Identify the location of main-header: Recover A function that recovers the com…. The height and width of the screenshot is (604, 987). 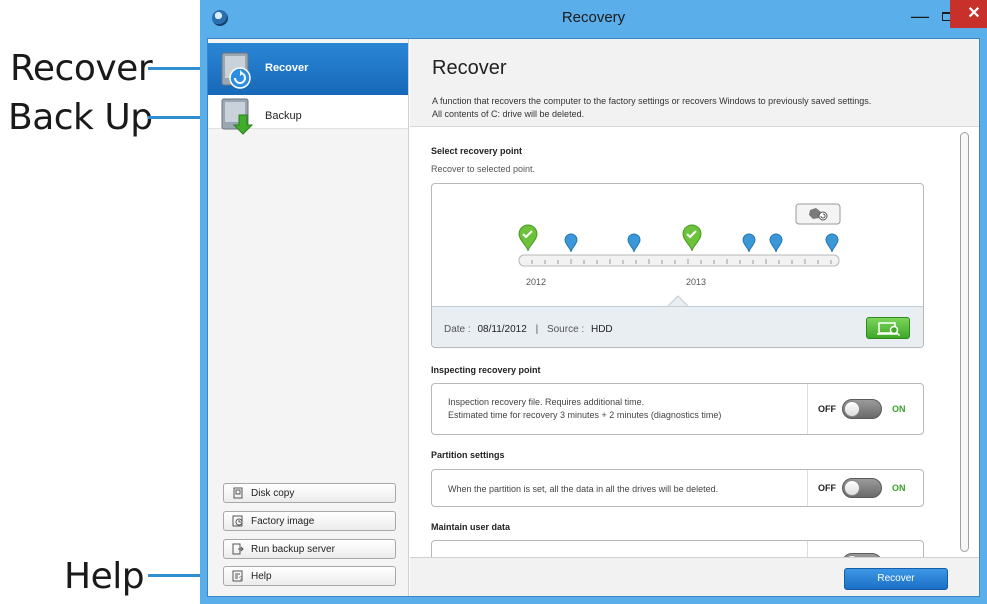
(694, 83).